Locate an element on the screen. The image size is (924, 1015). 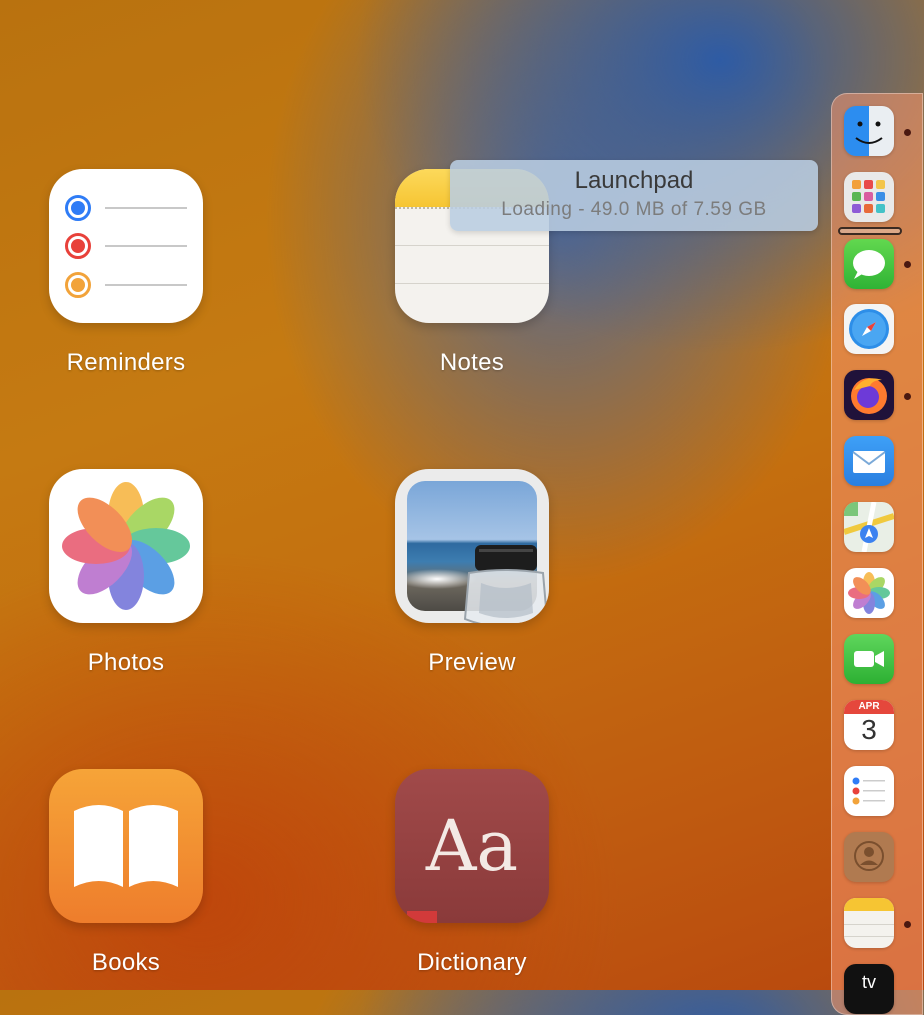
app-preview: Preview is located at coordinates (472, 573).